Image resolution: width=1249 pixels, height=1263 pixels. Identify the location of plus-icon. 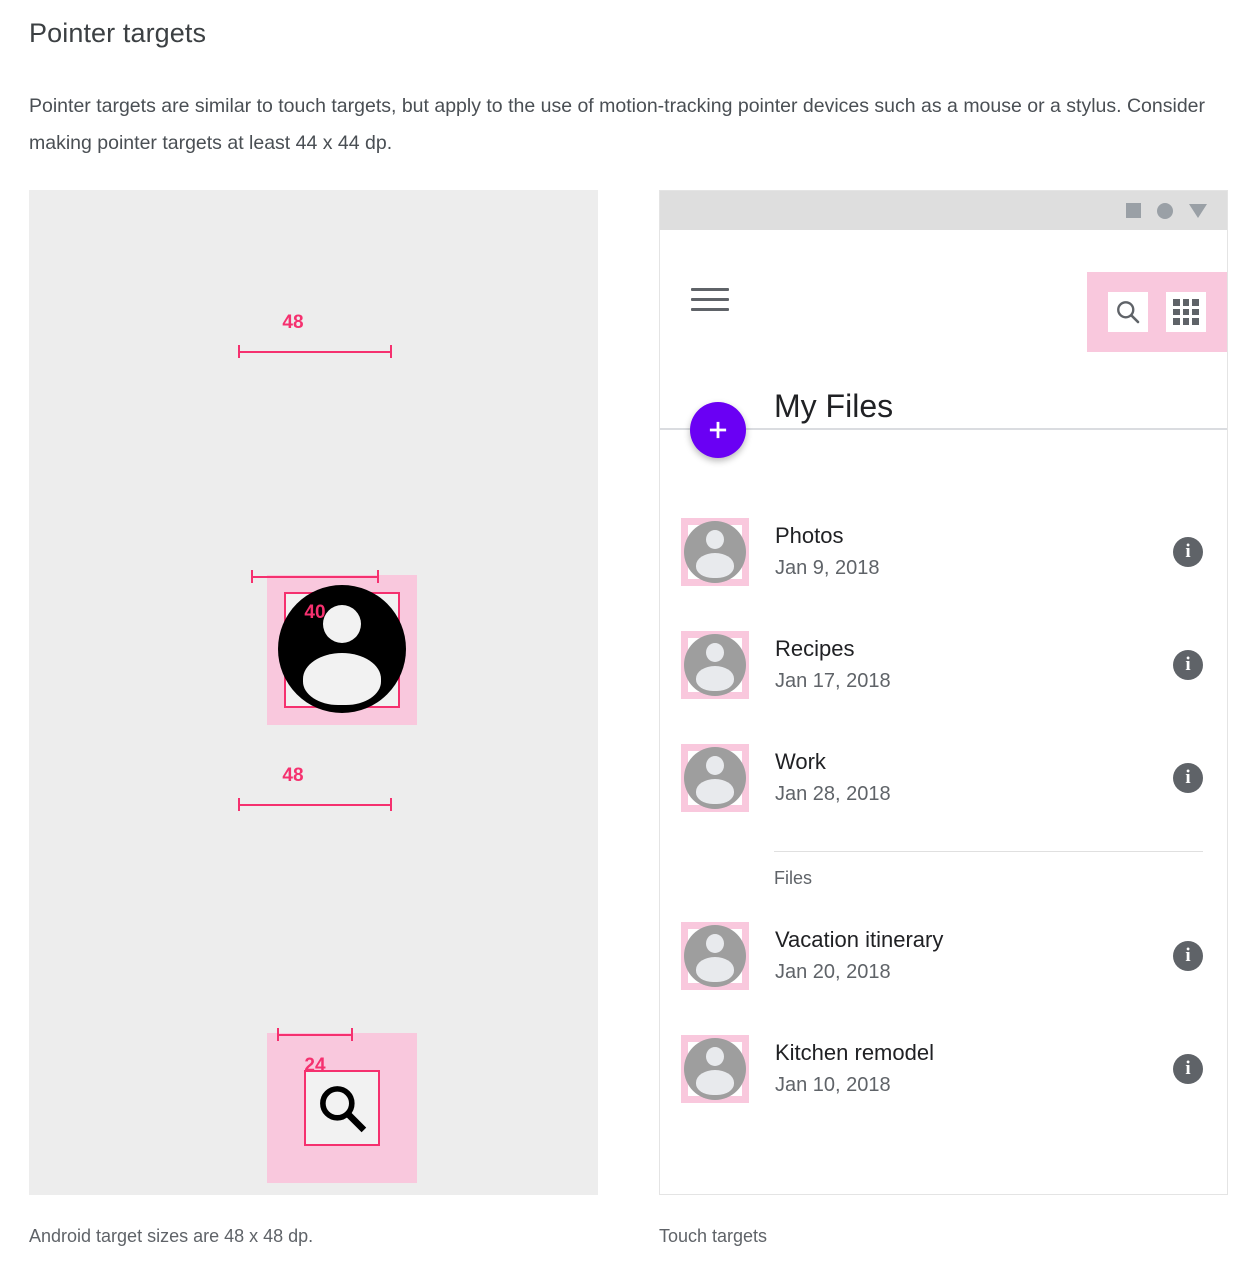
(718, 430).